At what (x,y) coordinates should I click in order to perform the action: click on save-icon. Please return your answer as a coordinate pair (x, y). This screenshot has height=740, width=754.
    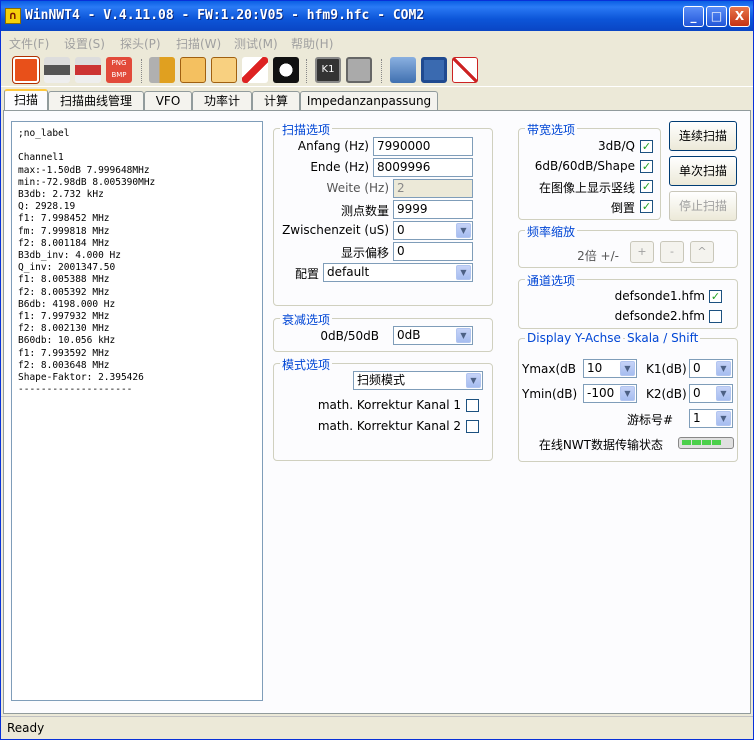
    Looking at the image, I should click on (434, 70).